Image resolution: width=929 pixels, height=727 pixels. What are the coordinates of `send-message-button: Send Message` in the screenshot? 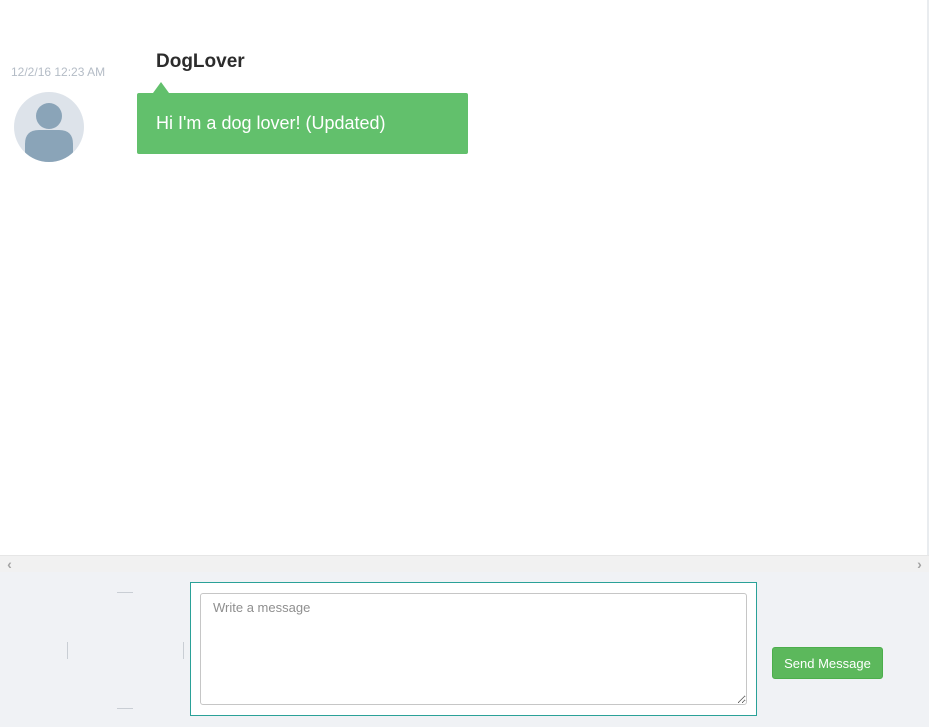 It's located at (827, 663).